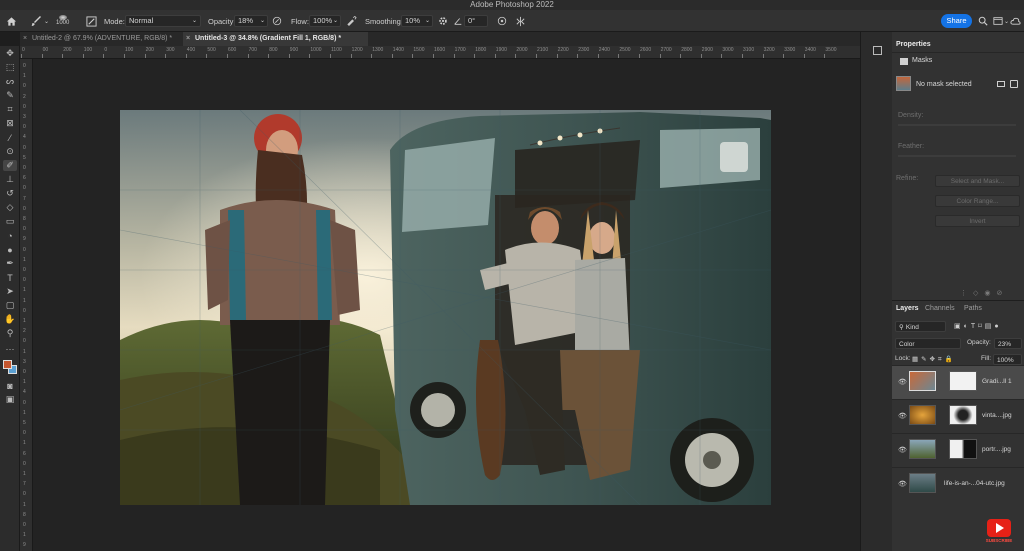 The height and width of the screenshot is (551, 1024). Describe the element at coordinates (956, 21) in the screenshot. I see `share-button: Share` at that location.